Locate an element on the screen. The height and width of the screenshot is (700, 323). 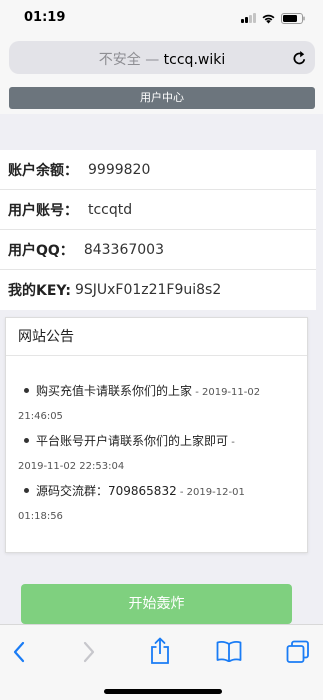
browser-address-area: 不安全 — tccq.wiki is located at coordinates (161, 59).